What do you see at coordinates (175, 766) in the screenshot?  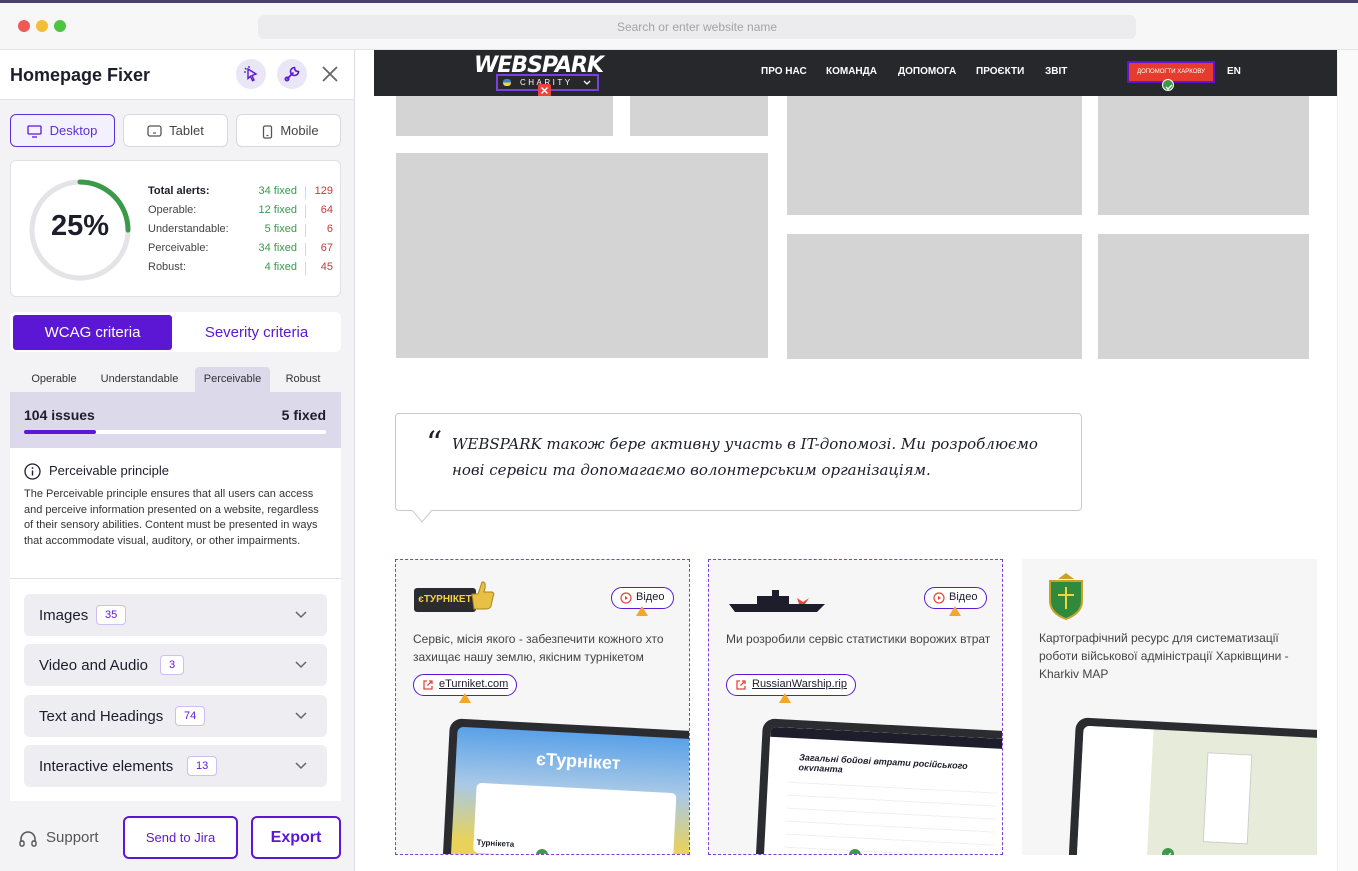 I see `category-interactive-elements: Interactive elements 13` at bounding box center [175, 766].